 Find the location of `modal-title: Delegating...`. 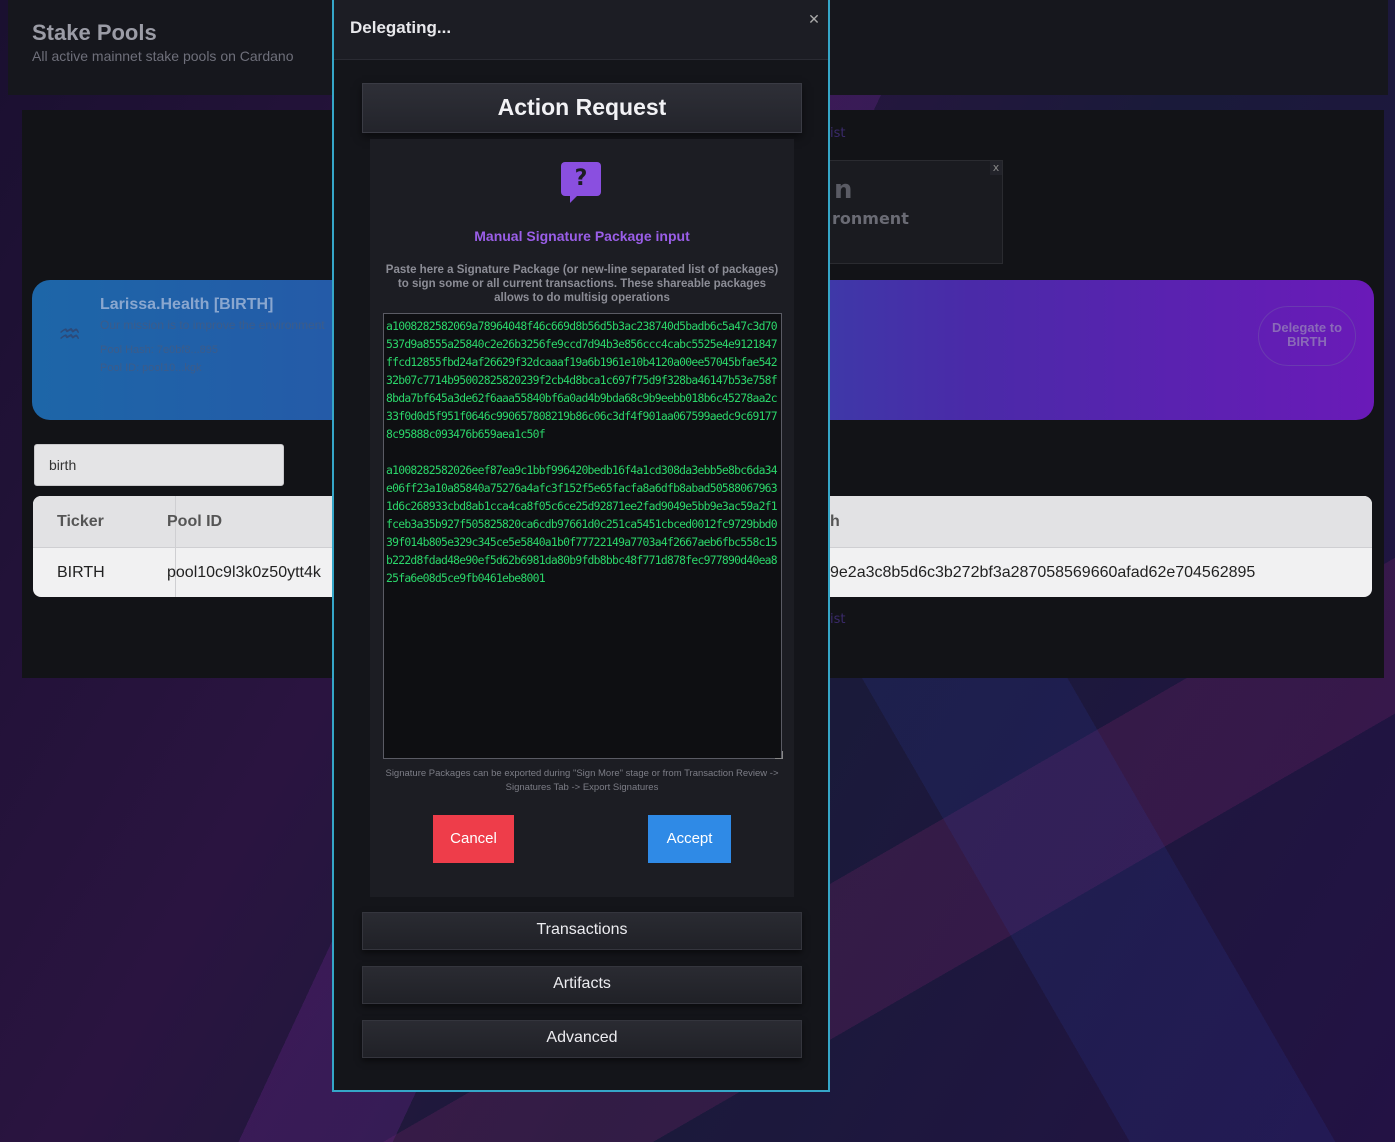

modal-title: Delegating... is located at coordinates (401, 27).